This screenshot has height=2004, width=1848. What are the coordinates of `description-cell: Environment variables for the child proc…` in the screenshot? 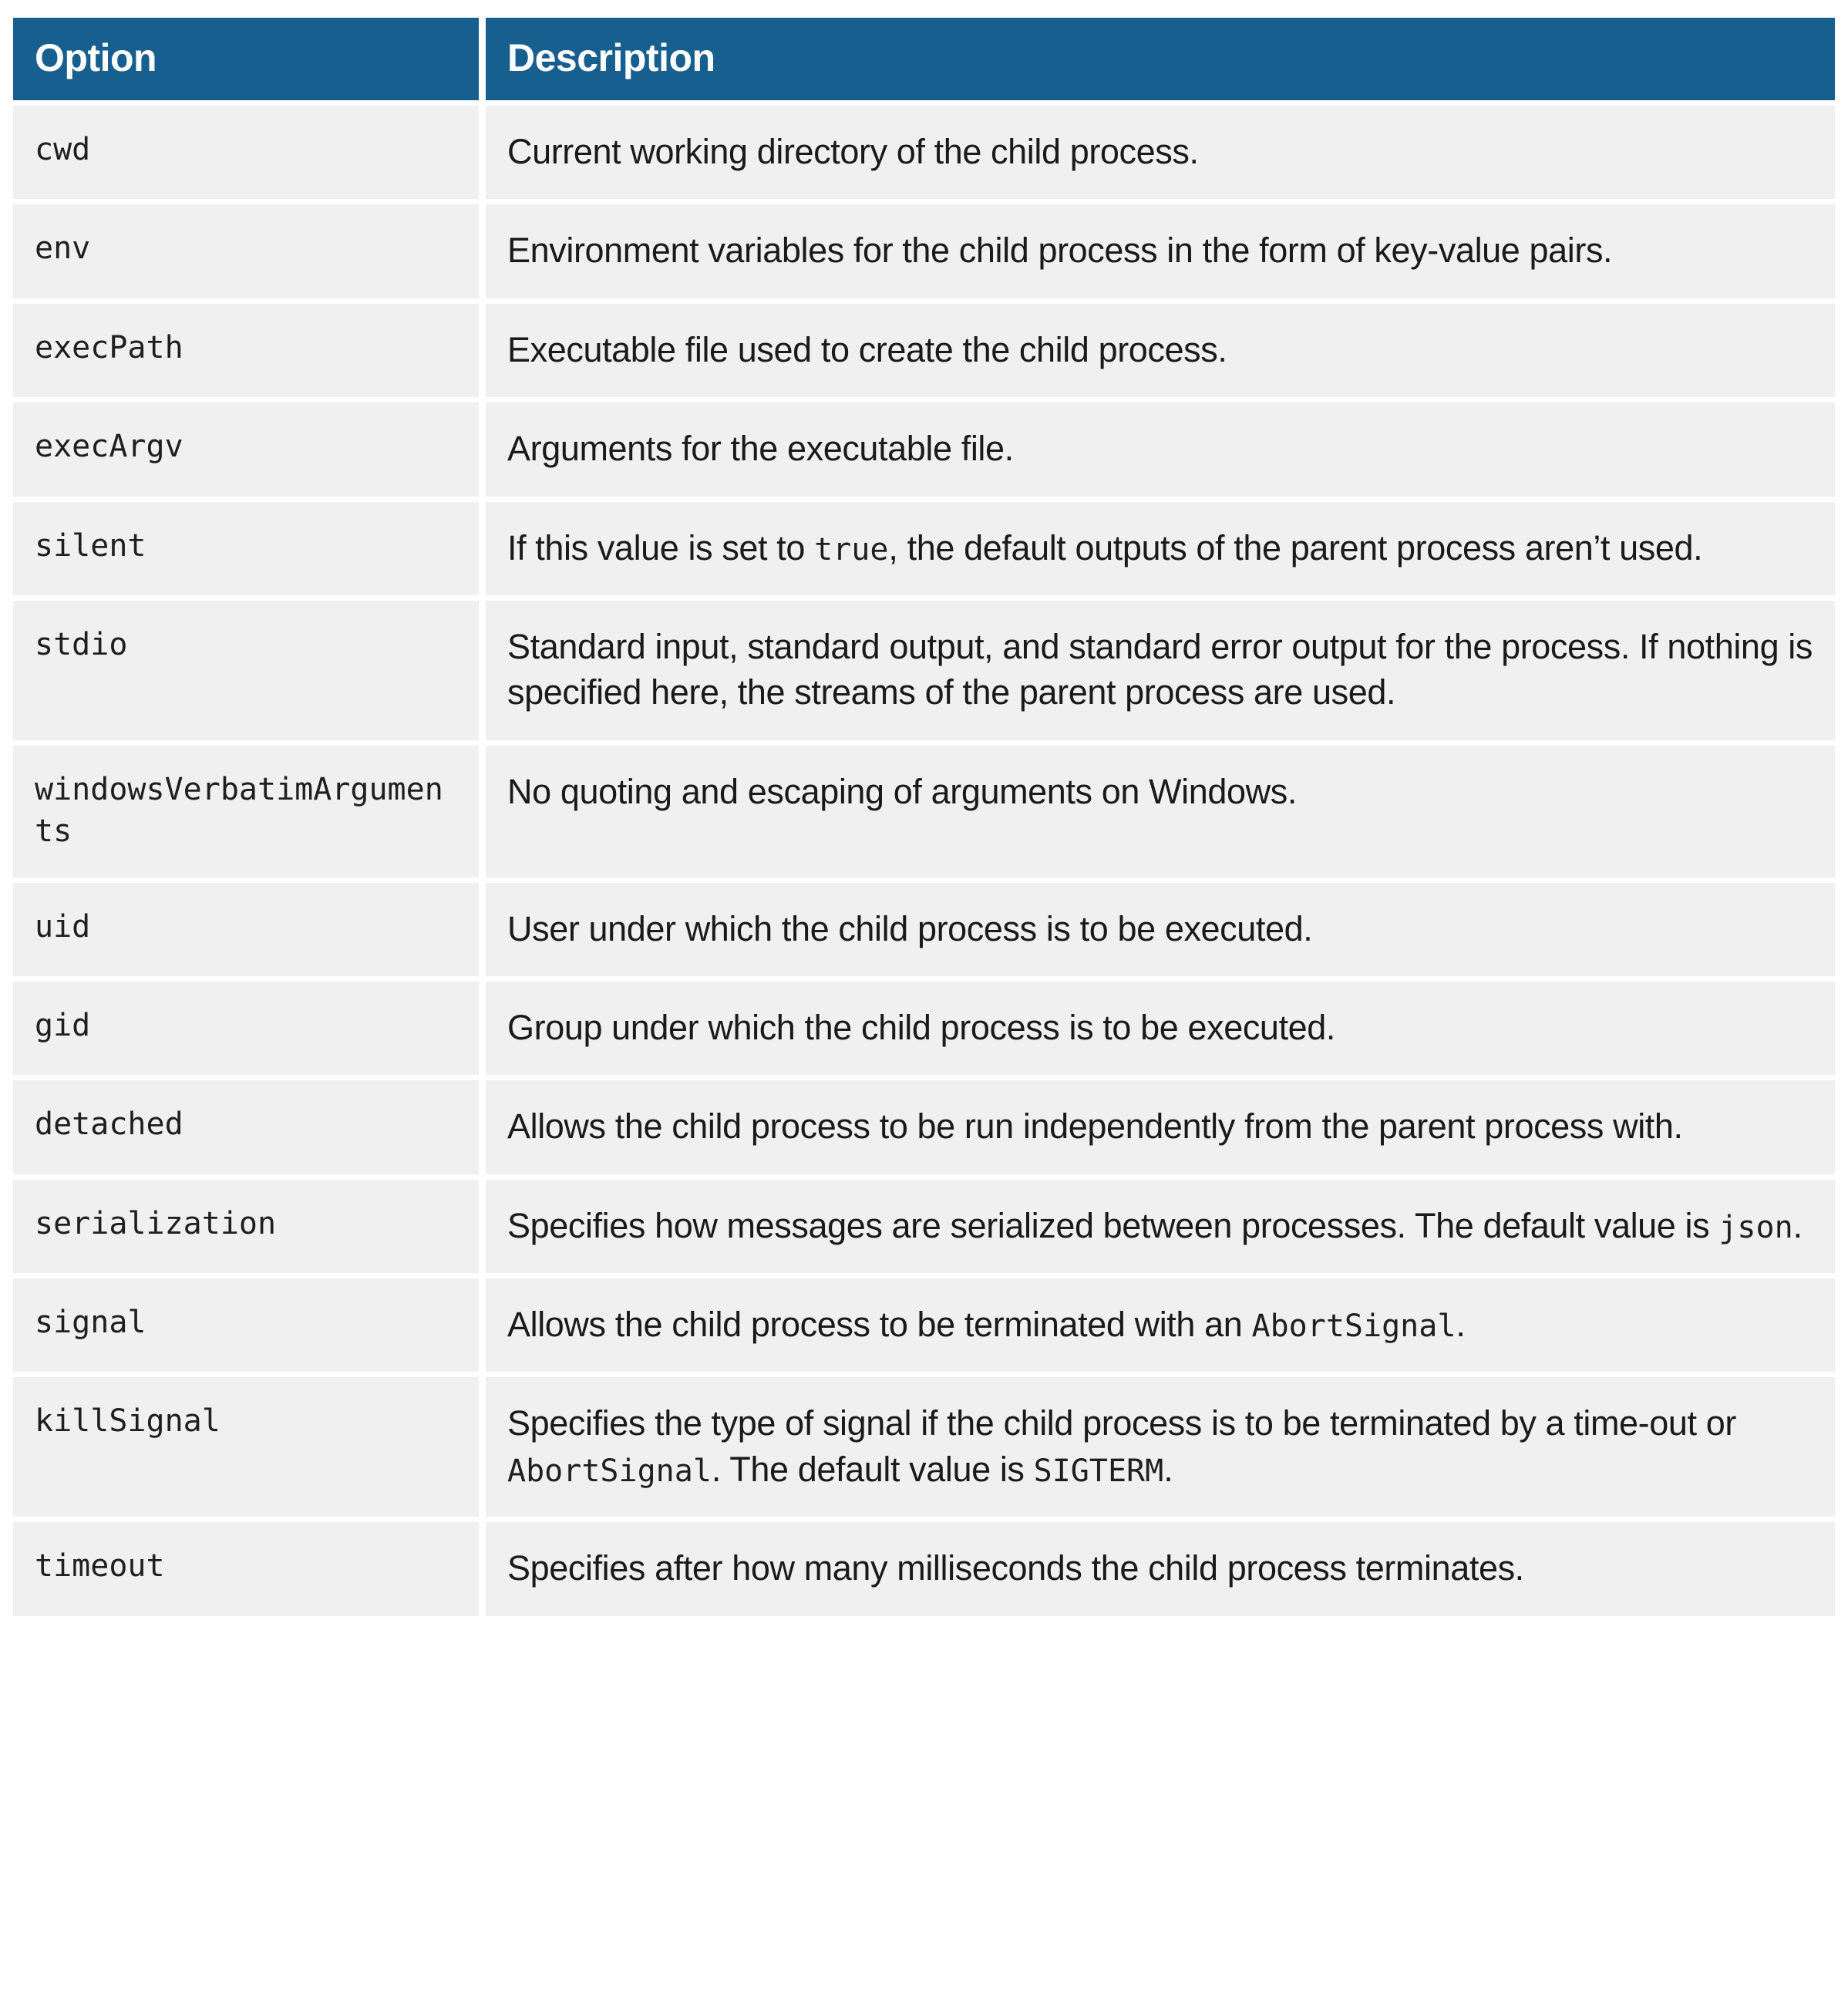 It's located at (1160, 251).